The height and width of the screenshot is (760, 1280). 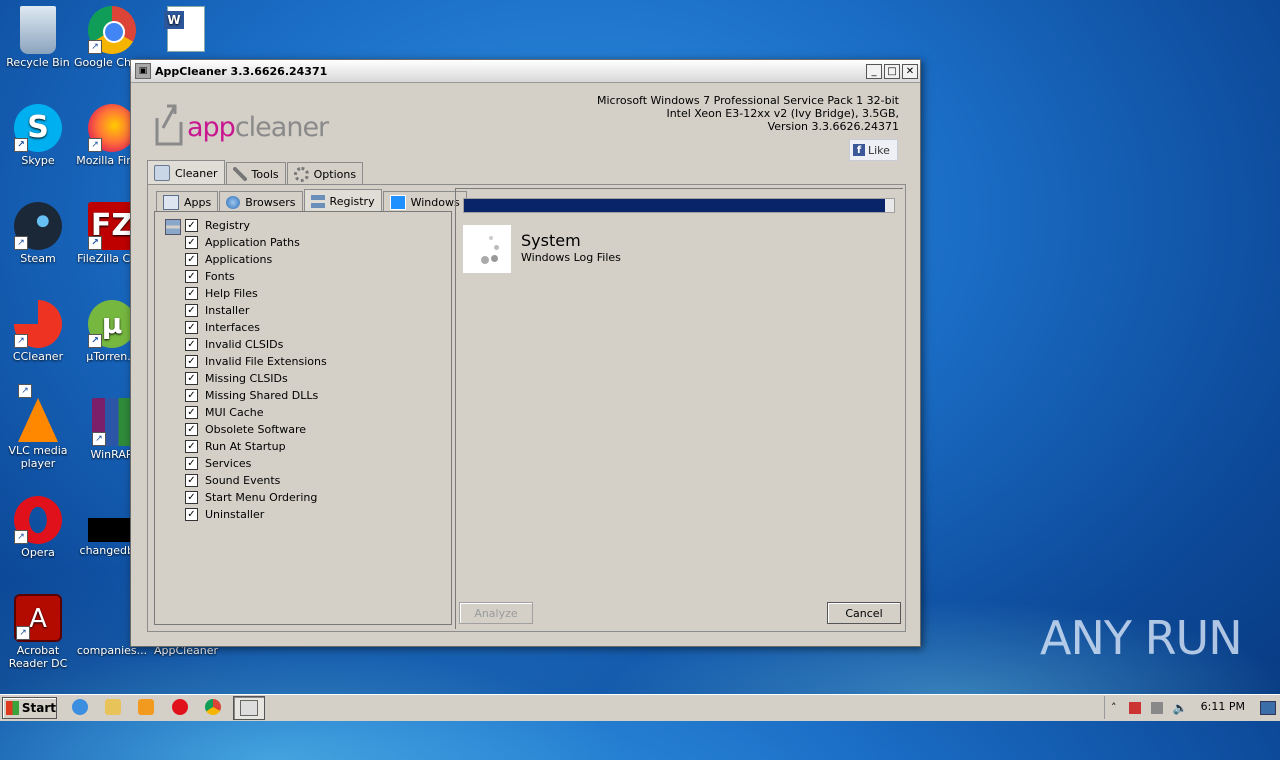 What do you see at coordinates (38, 37) in the screenshot?
I see `desktop-icon-recycle-bin: Recycle Bin` at bounding box center [38, 37].